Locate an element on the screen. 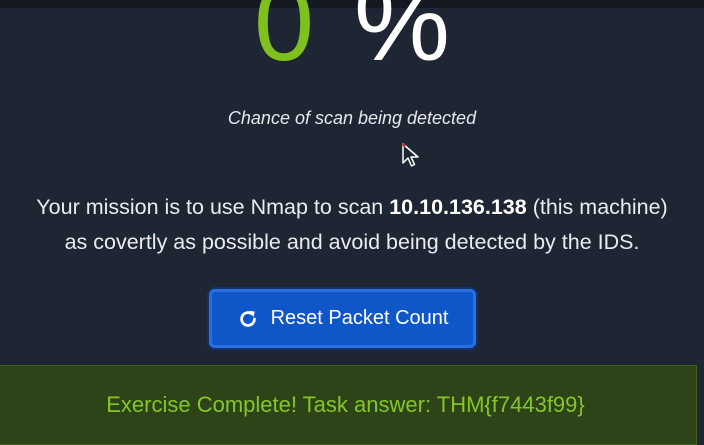 Image resolution: width=704 pixels, height=445 pixels. refresh-icon is located at coordinates (247, 318).